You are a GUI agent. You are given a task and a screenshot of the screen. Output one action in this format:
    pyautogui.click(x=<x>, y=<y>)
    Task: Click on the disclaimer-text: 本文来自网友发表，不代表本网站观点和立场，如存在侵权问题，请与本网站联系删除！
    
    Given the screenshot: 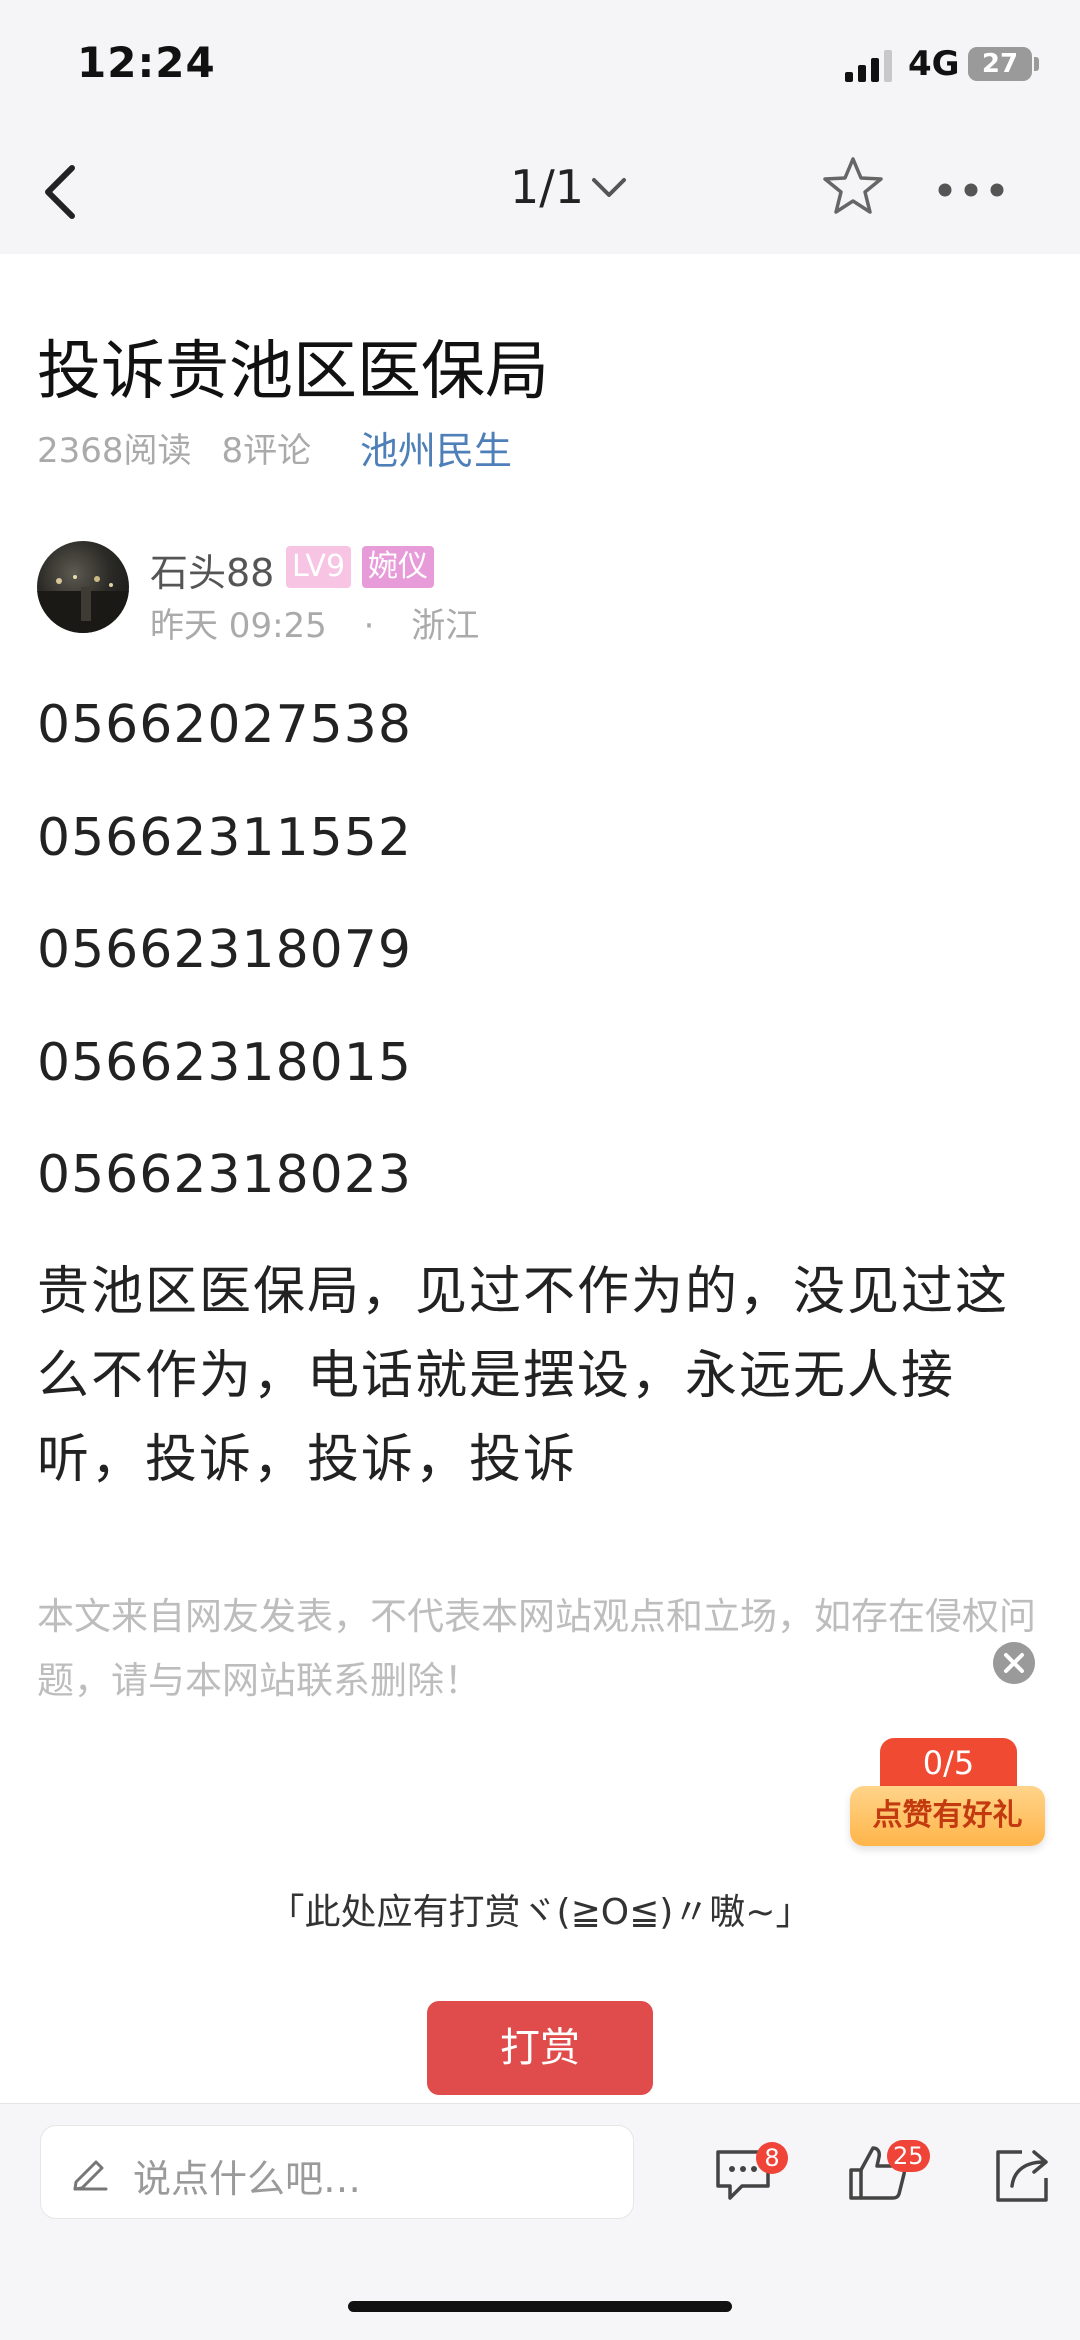 What is the action you would take?
    pyautogui.click(x=536, y=1648)
    